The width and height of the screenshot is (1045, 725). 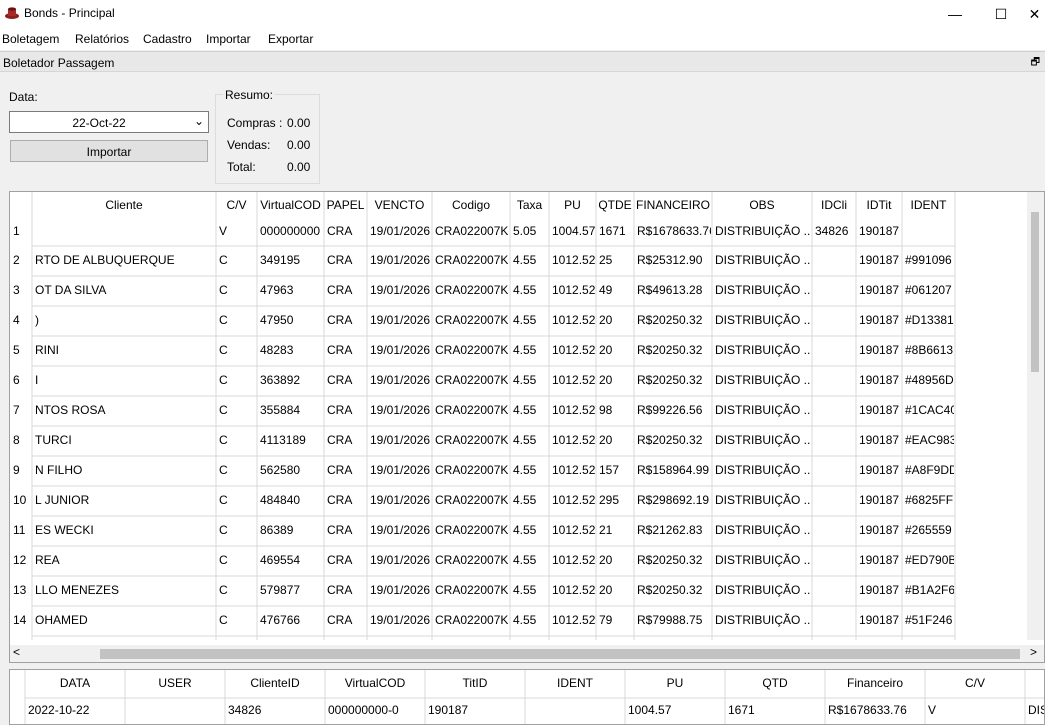 What do you see at coordinates (125, 410) in the screenshot?
I see `cell-cliente: NTOS ROSA` at bounding box center [125, 410].